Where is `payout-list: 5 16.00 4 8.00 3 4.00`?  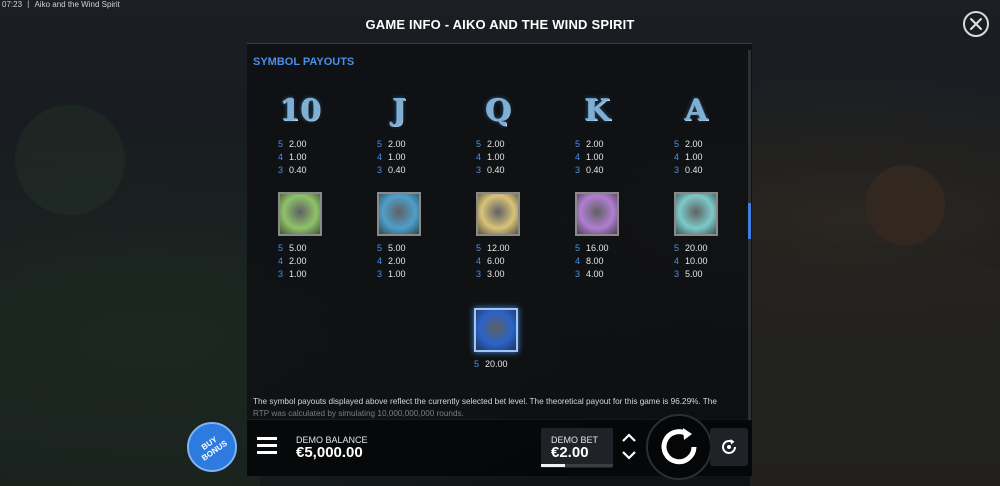 payout-list: 5 16.00 4 8.00 3 4.00 is located at coordinates (605, 261).